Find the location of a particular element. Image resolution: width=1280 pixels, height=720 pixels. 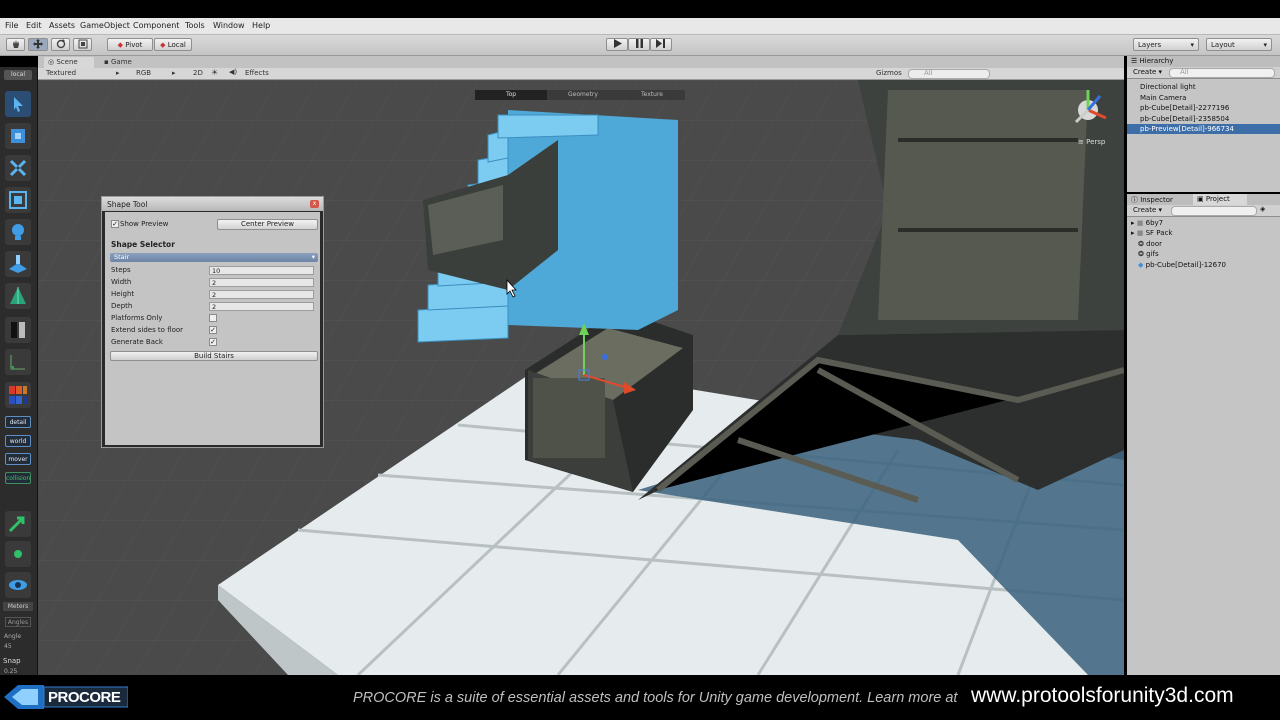

texture-tool-button is located at coordinates (18, 264).